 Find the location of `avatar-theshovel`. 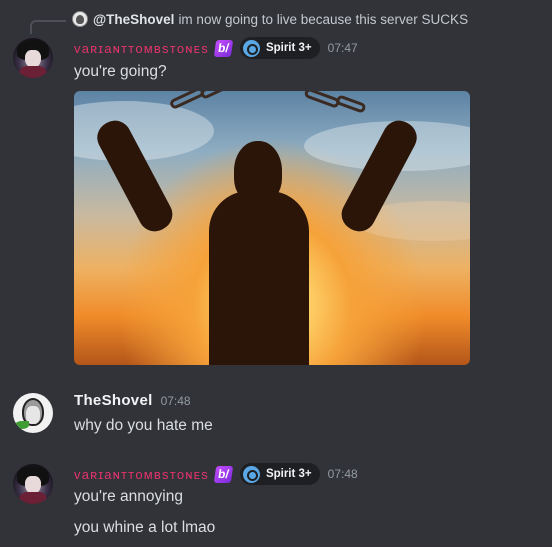

avatar-theshovel is located at coordinates (33, 413).